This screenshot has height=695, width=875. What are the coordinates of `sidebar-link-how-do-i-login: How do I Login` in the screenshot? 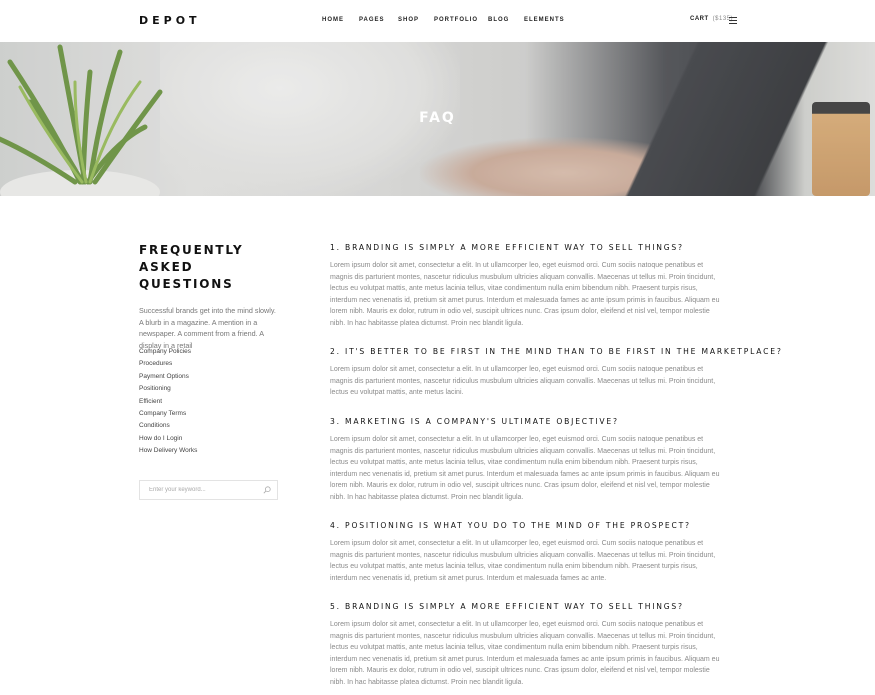 It's located at (168, 439).